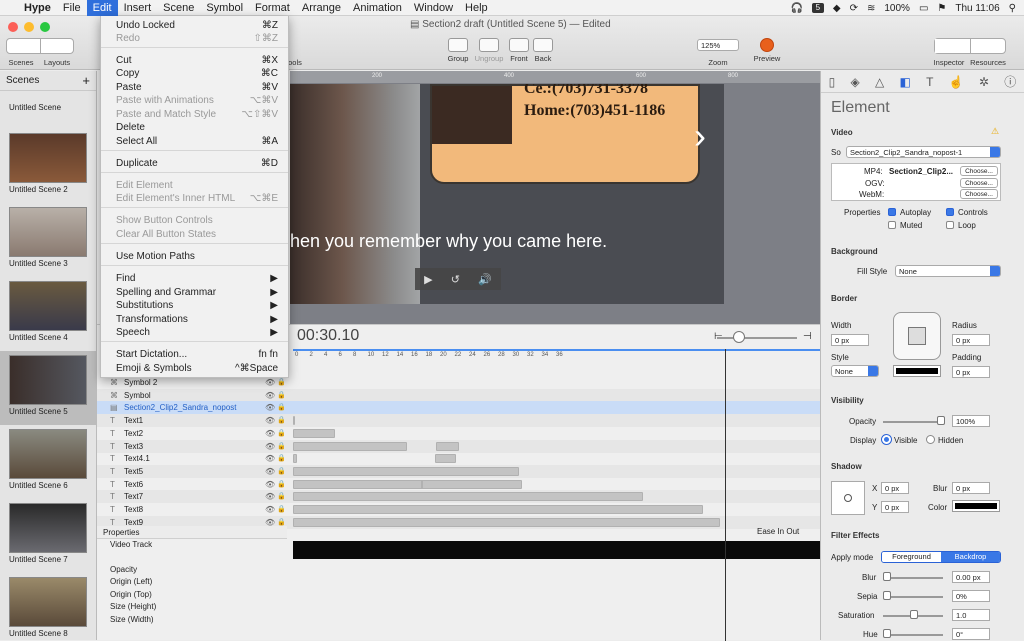 The image size is (1024, 641). What do you see at coordinates (971, 615) in the screenshot?
I see `saturation-field: 1.0` at bounding box center [971, 615].